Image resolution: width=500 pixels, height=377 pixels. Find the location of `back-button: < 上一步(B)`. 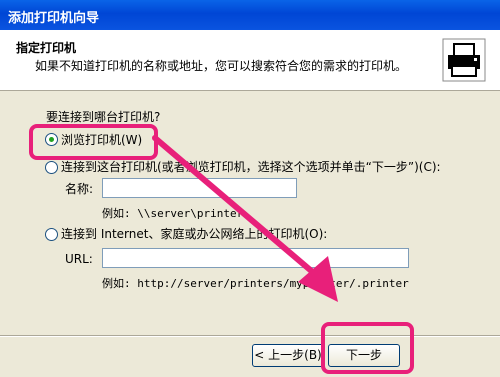

back-button: < 上一步(B) is located at coordinates (288, 355).